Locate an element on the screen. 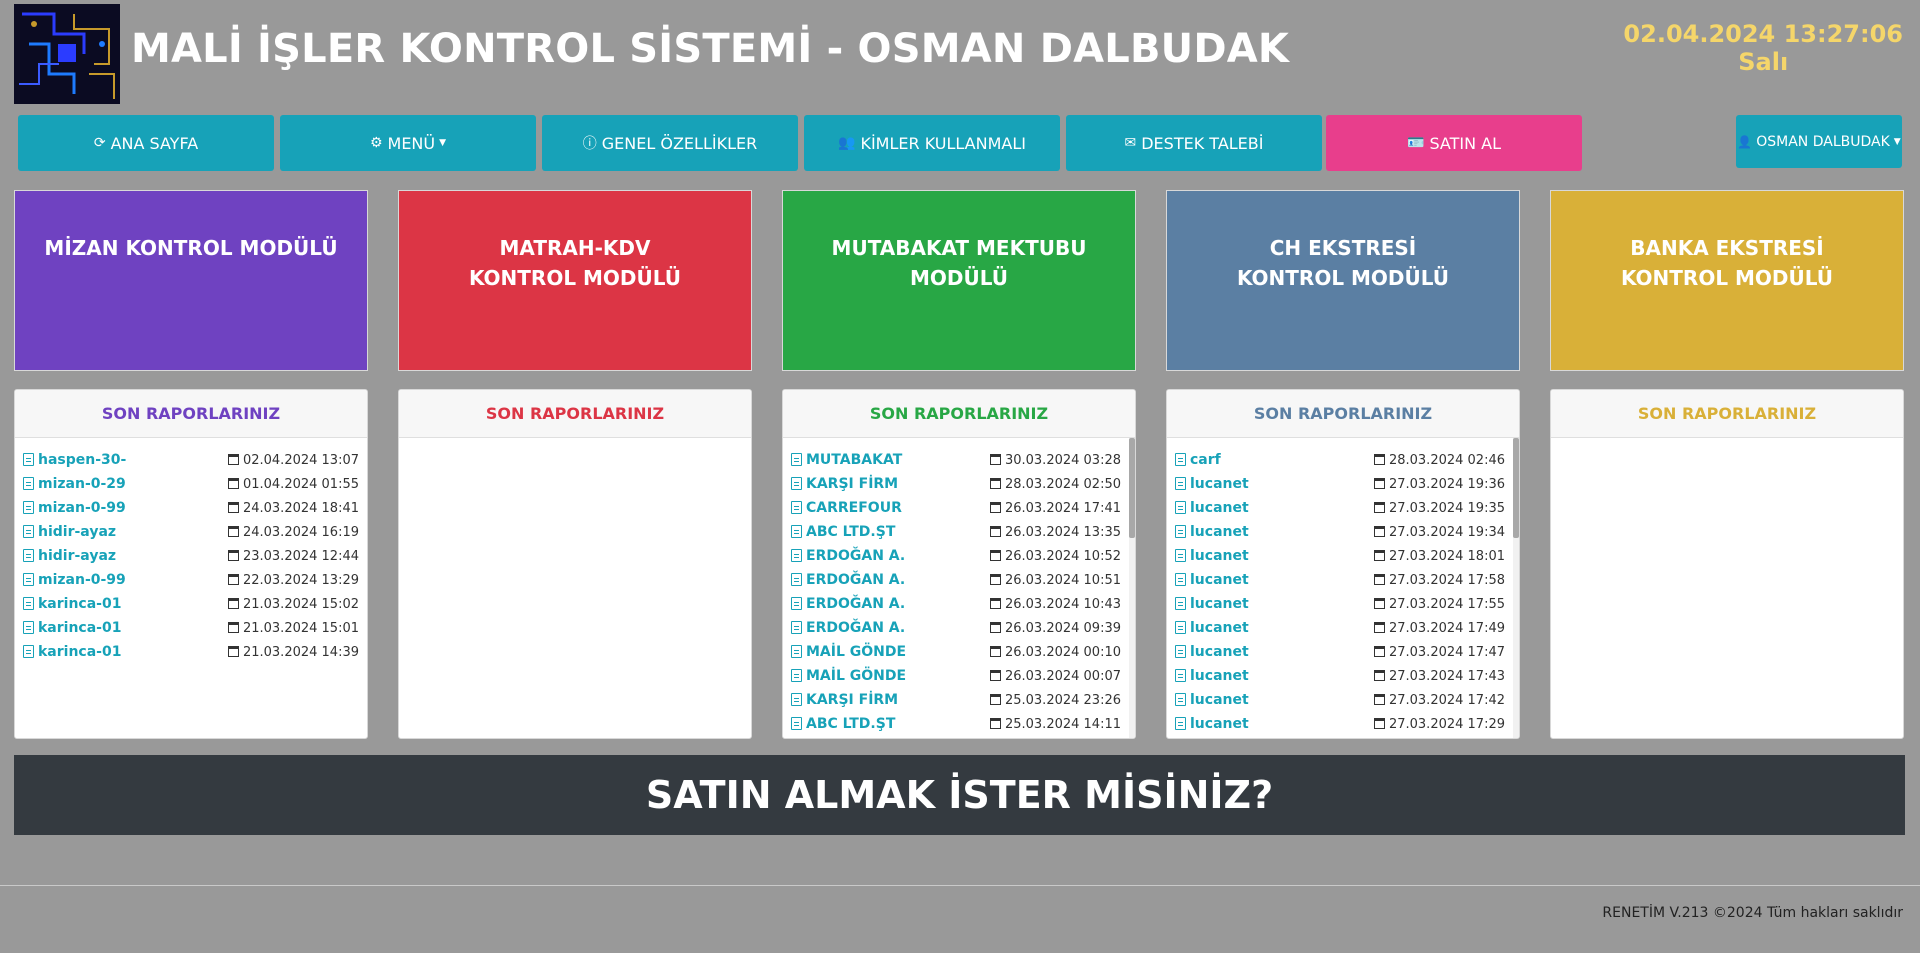 Image resolution: width=1920 pixels, height=953 pixels. report-date-text: 27.03.2024 17:42 is located at coordinates (1446, 700).